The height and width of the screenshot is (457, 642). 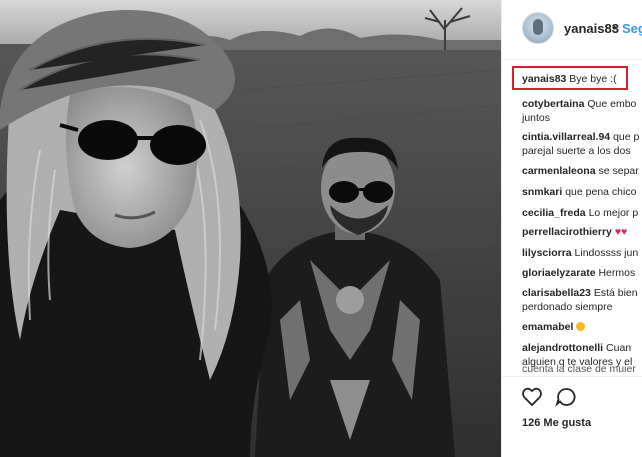 I want to click on comment-text-cont: perdonado siempre, so click(x=567, y=307).